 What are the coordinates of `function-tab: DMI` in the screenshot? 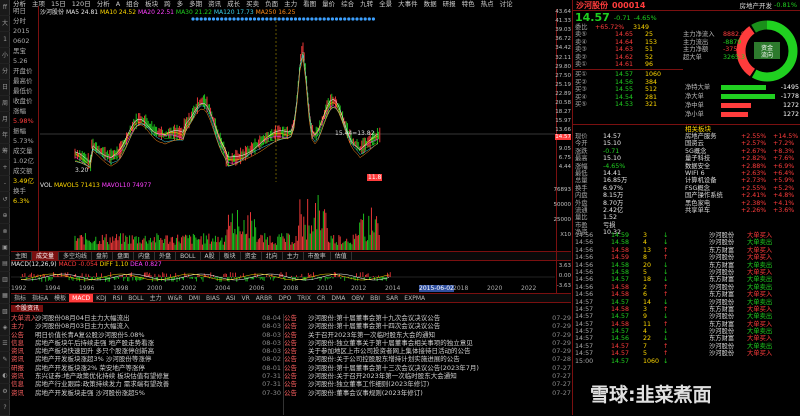 It's located at (194, 298).